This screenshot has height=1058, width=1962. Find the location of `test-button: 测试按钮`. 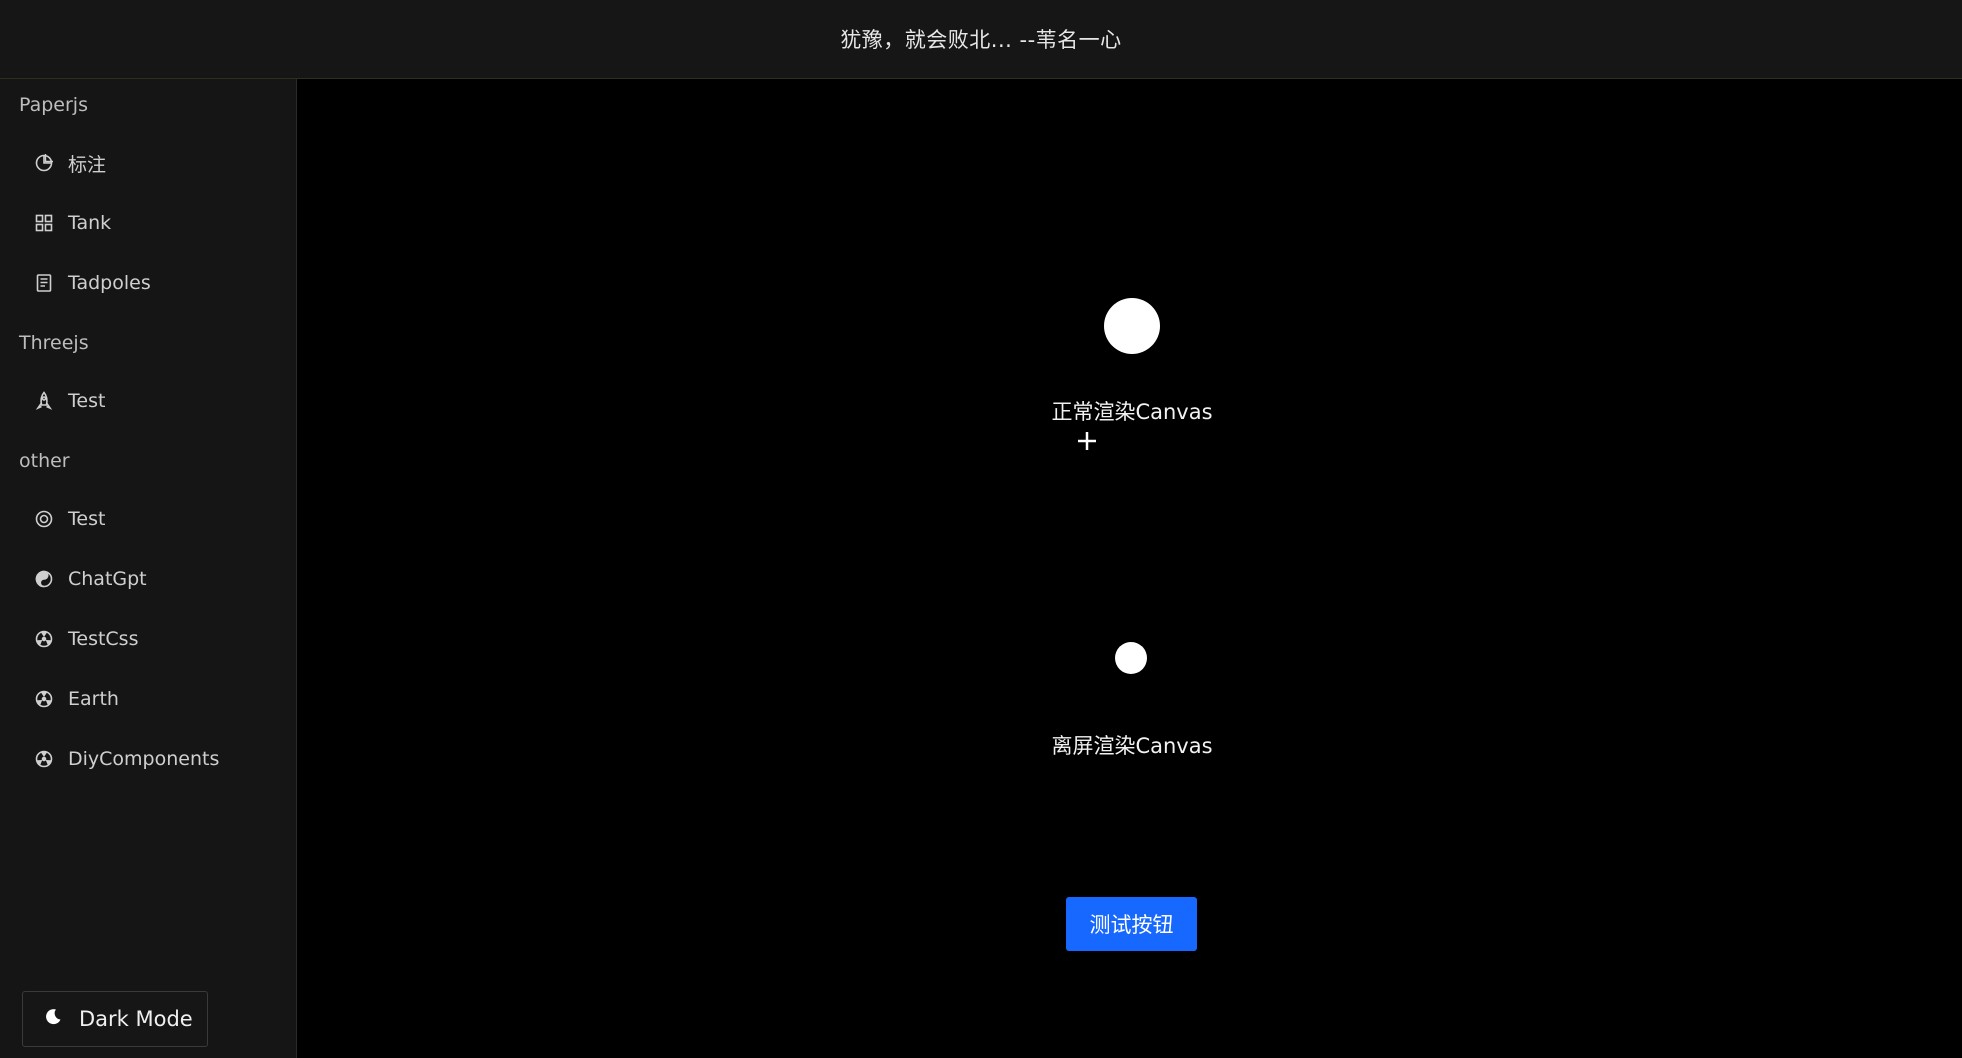

test-button: 测试按钮 is located at coordinates (1131, 924).